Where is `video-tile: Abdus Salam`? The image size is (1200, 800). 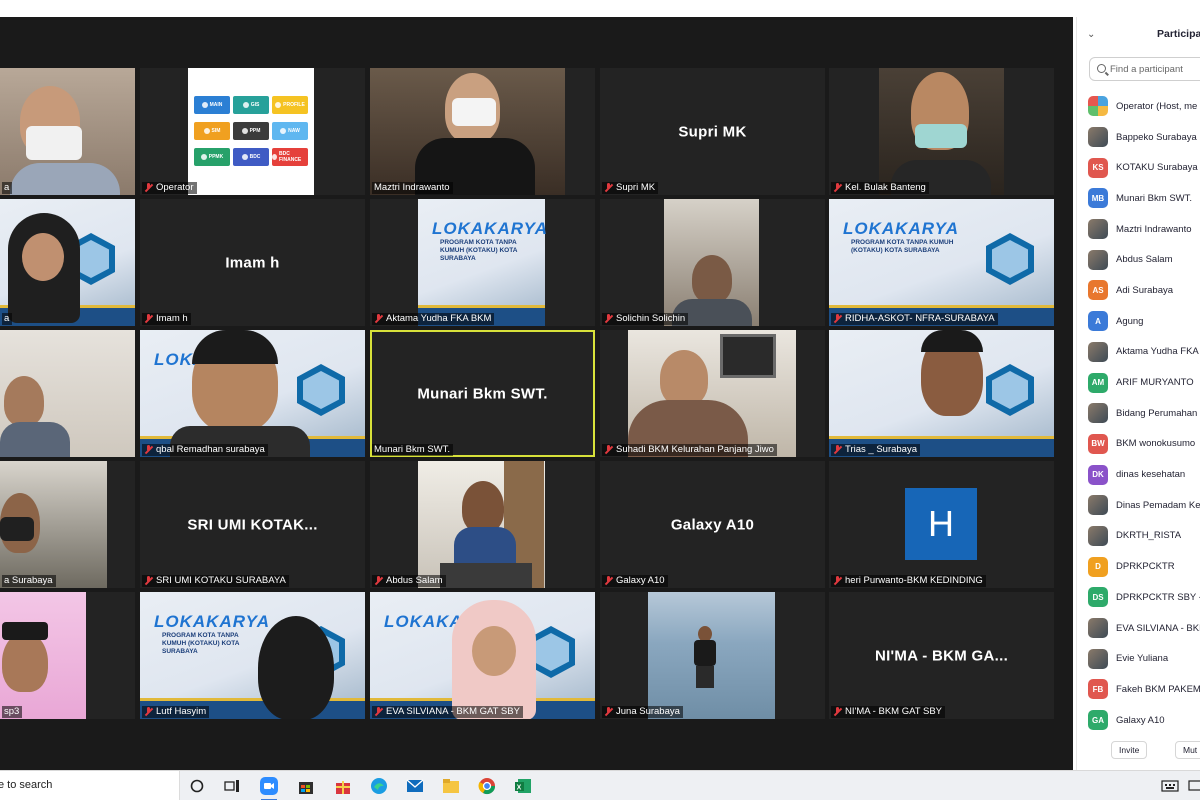
video-tile: Abdus Salam is located at coordinates (482, 524).